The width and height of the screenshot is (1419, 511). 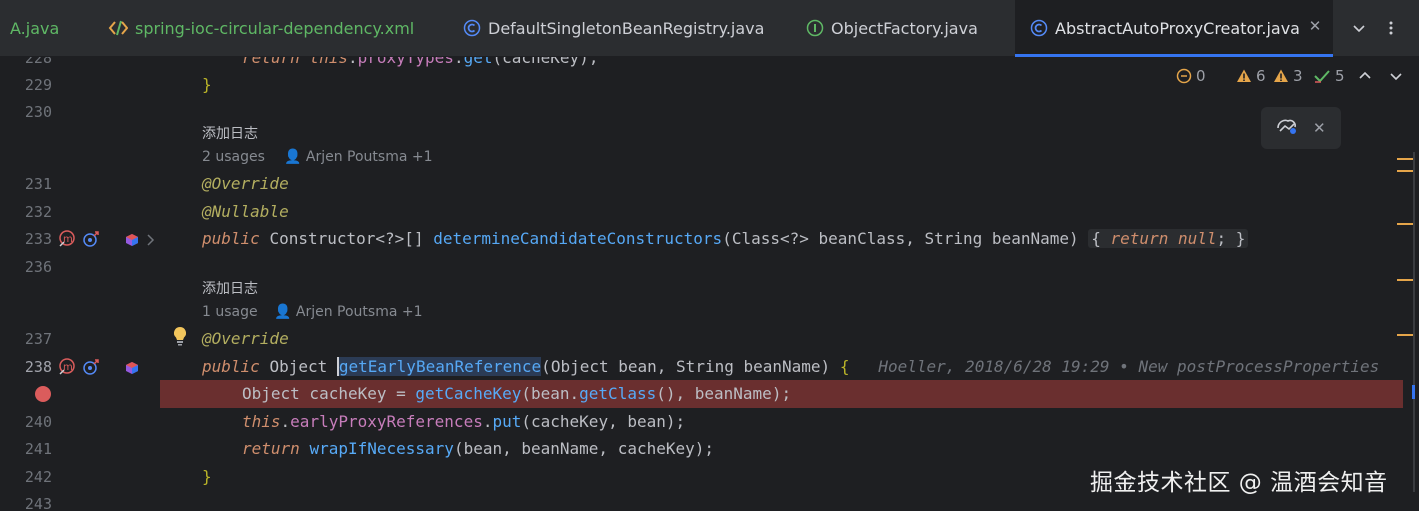 I want to click on line-number: 240, so click(x=38, y=422).